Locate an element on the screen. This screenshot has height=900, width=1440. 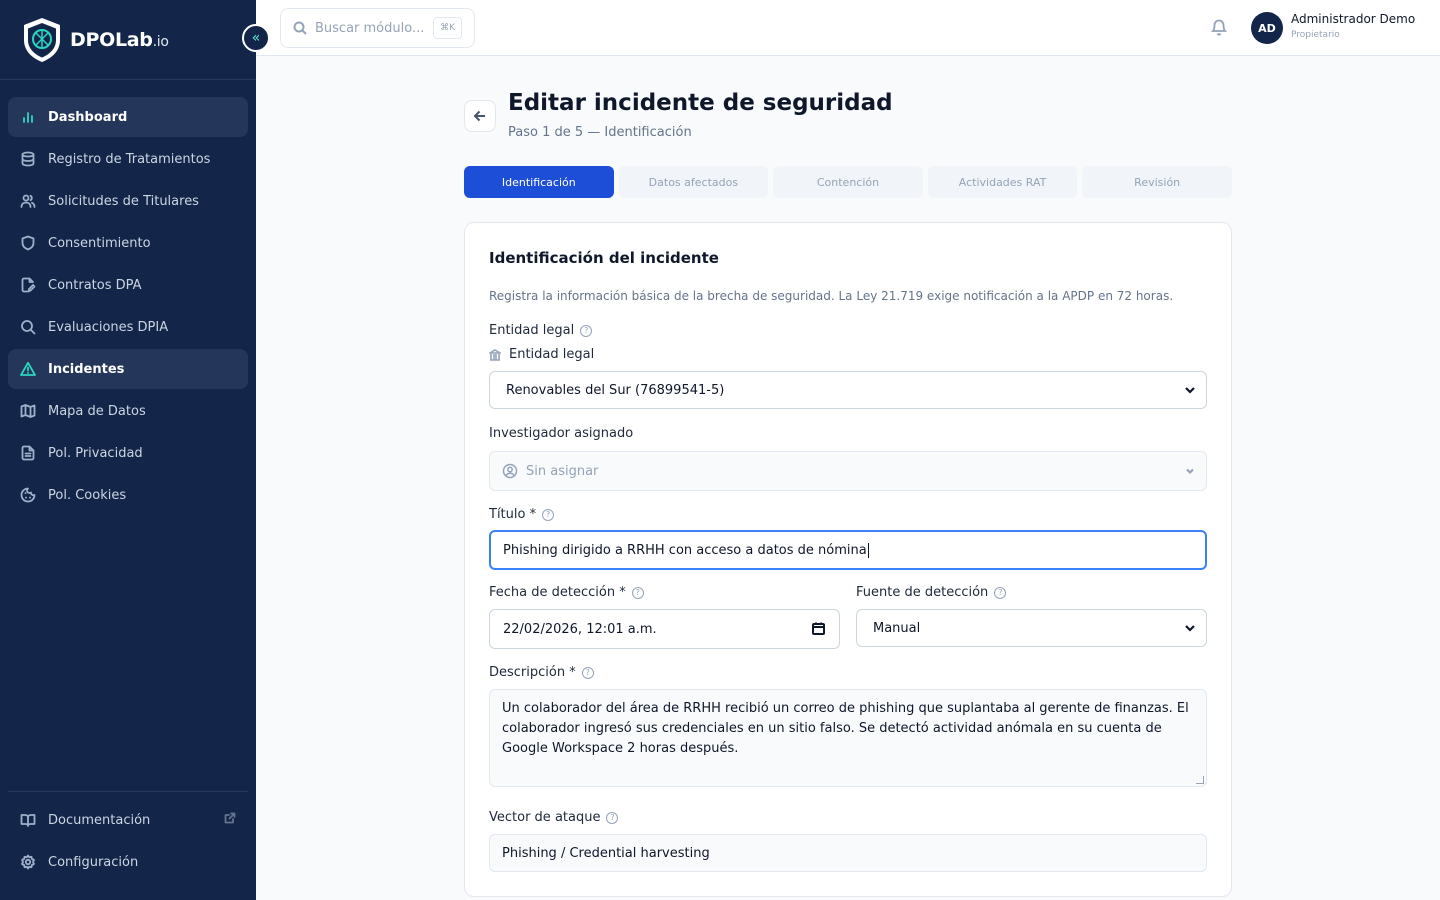
sidebar-item-incidentes: Incidentes is located at coordinates (128, 369).